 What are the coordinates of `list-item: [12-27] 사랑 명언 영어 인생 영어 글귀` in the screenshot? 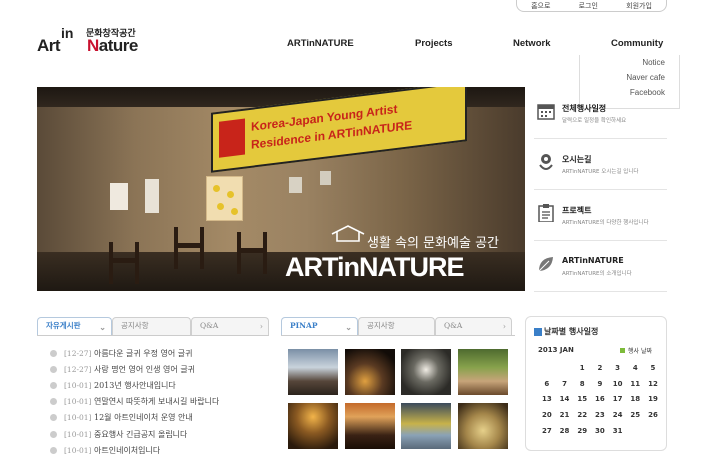 It's located at (162, 369).